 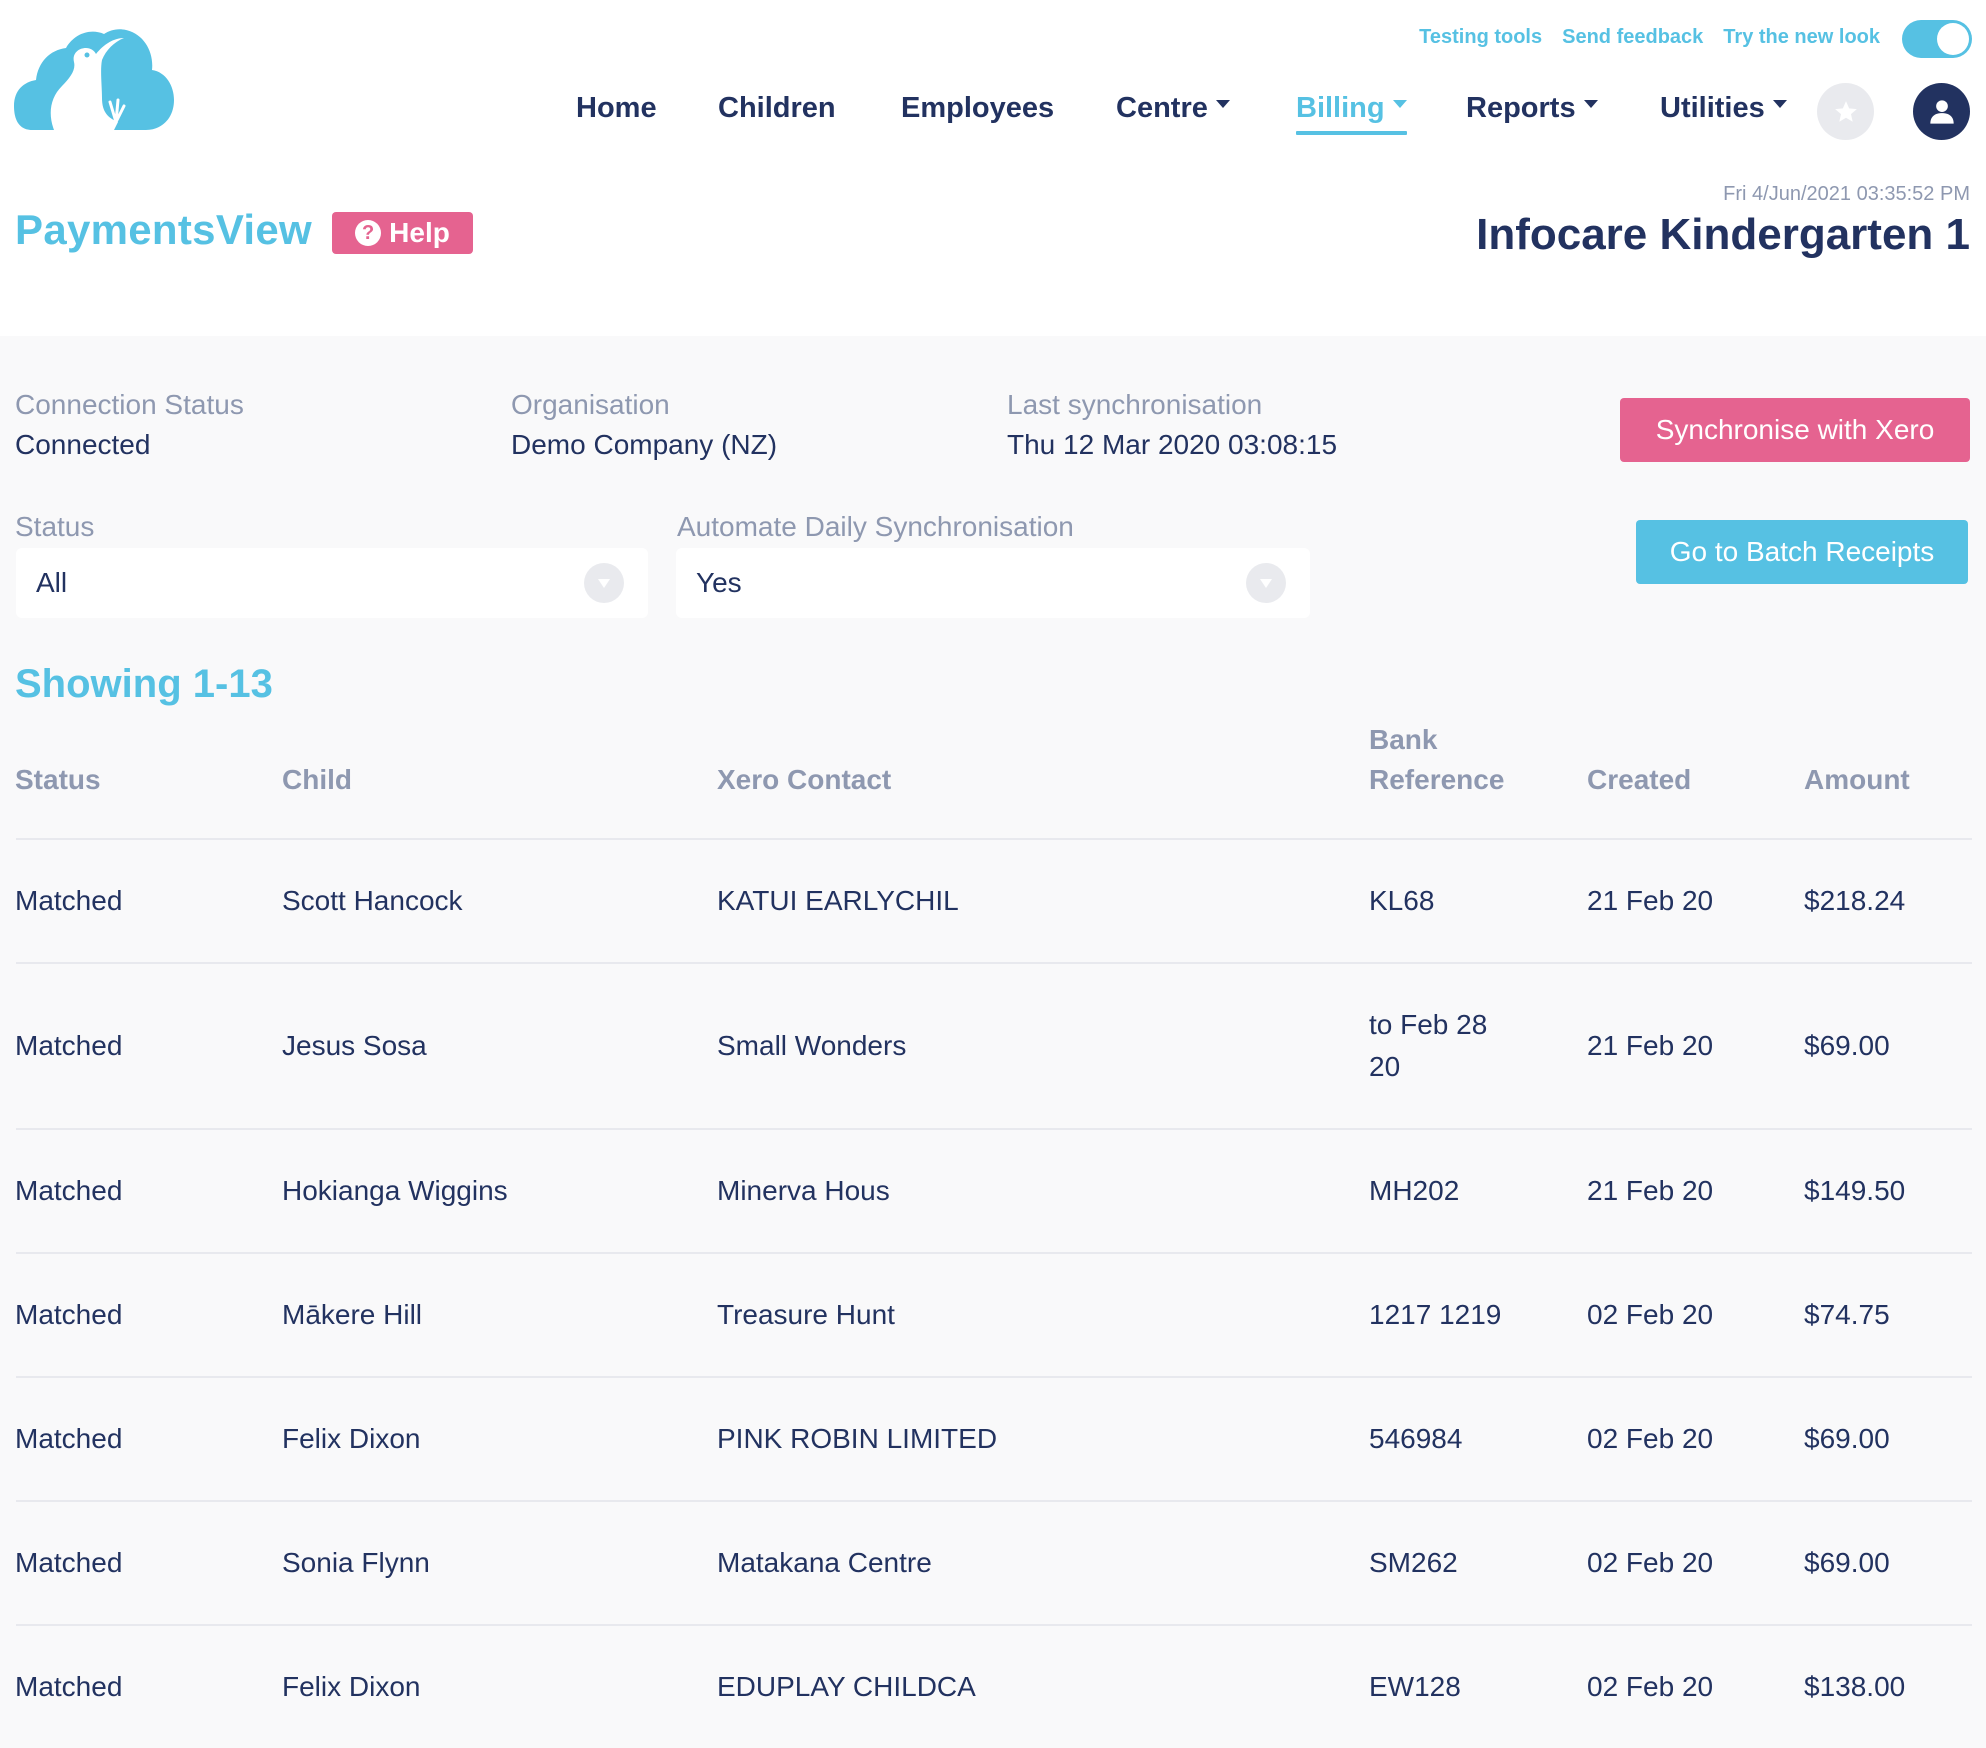 What do you see at coordinates (838, 900) in the screenshot?
I see `cell-xero-contact: KATUI EARLYCHIL` at bounding box center [838, 900].